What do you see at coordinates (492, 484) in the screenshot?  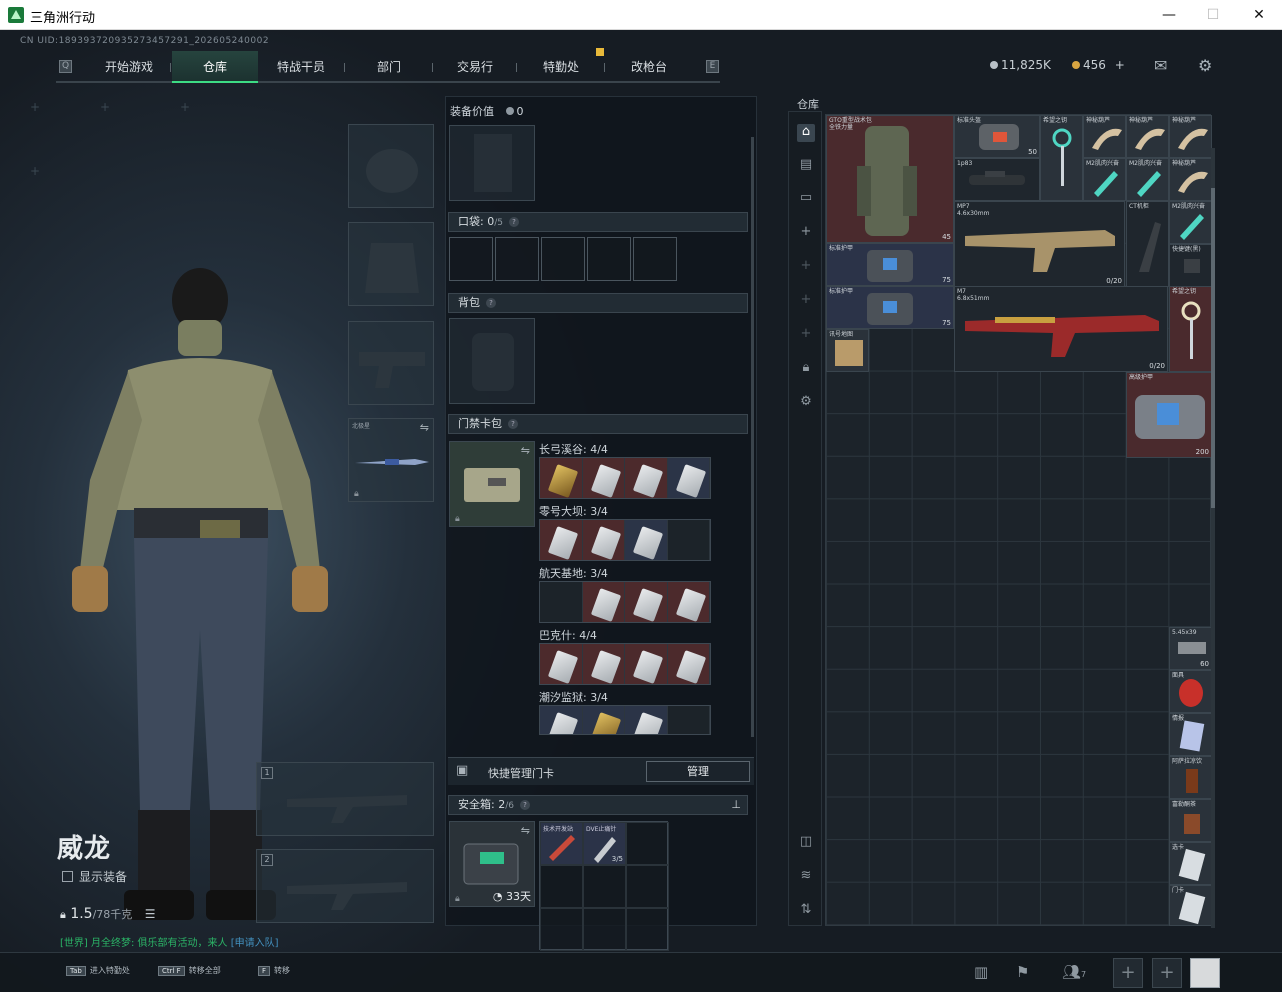 I see `keycard-case-slot: ⇋ 🔒︎` at bounding box center [492, 484].